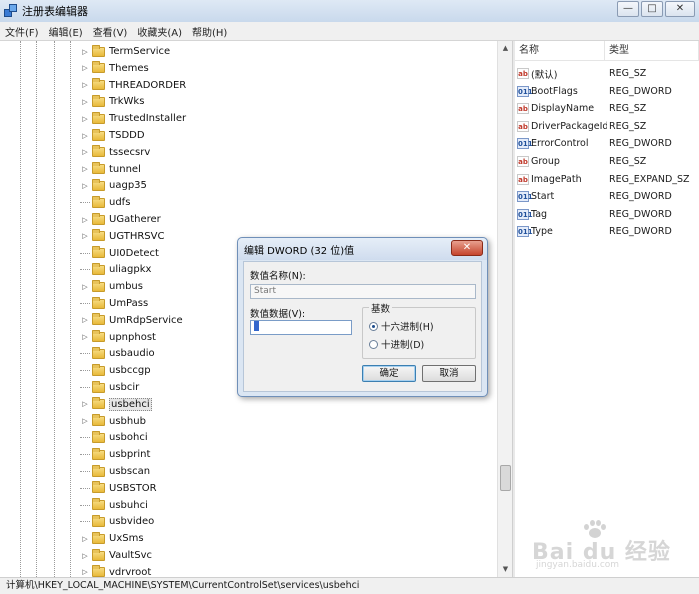  I want to click on tree-item-label: UGTHRSVC, so click(137, 236).